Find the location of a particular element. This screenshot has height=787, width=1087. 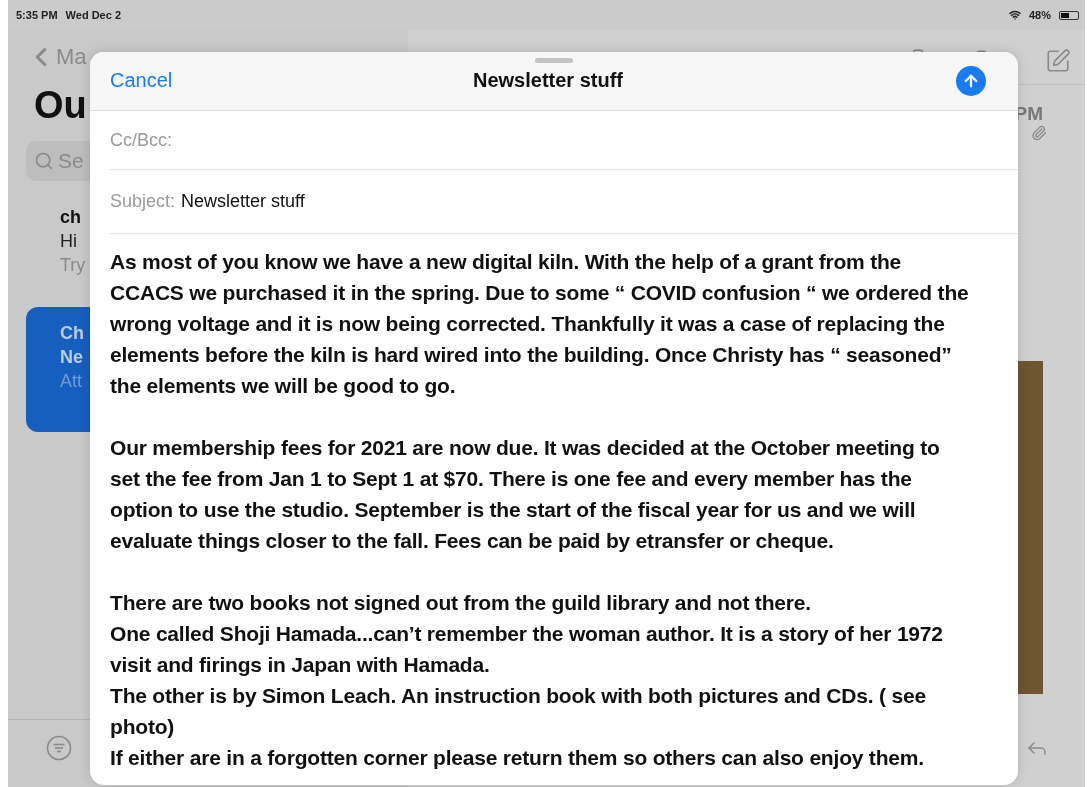

filter-icon is located at coordinates (59, 747).